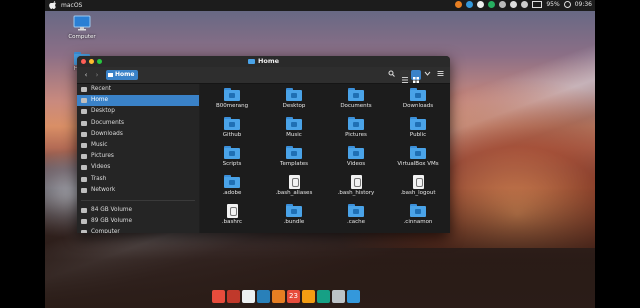 The image size is (640, 308). Describe the element at coordinates (537, 4) in the screenshot. I see `battery-icon` at that location.